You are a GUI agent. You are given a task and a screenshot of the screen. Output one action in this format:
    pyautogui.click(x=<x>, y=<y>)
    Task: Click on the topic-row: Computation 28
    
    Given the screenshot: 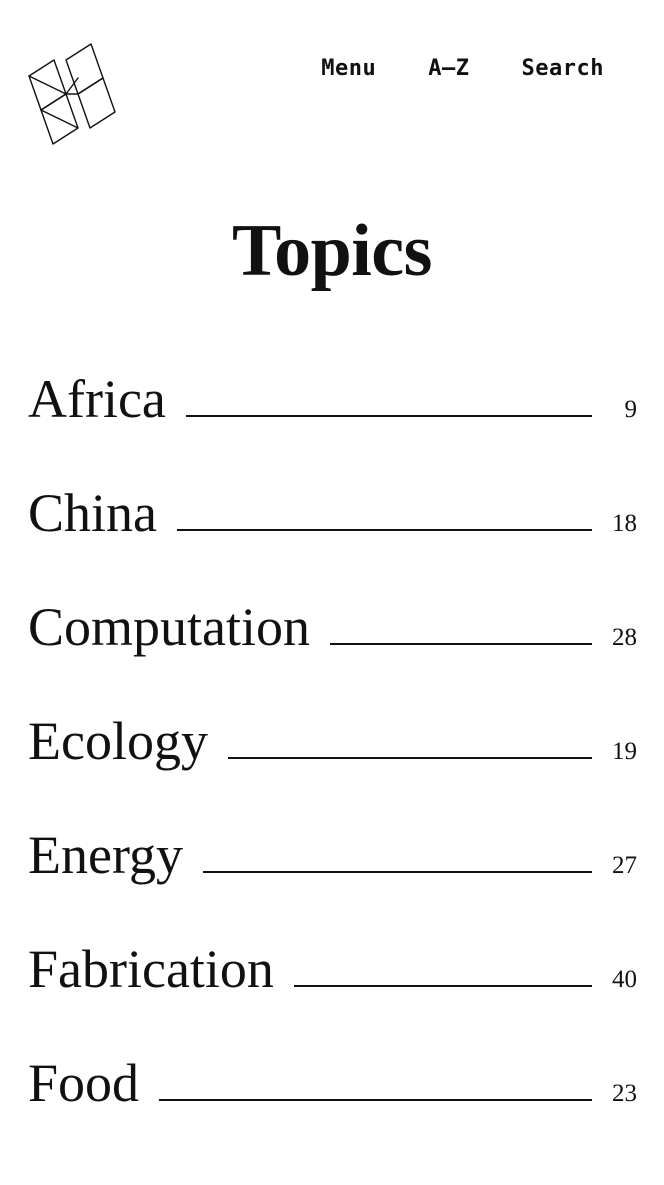 What is the action you would take?
    pyautogui.click(x=332, y=657)
    